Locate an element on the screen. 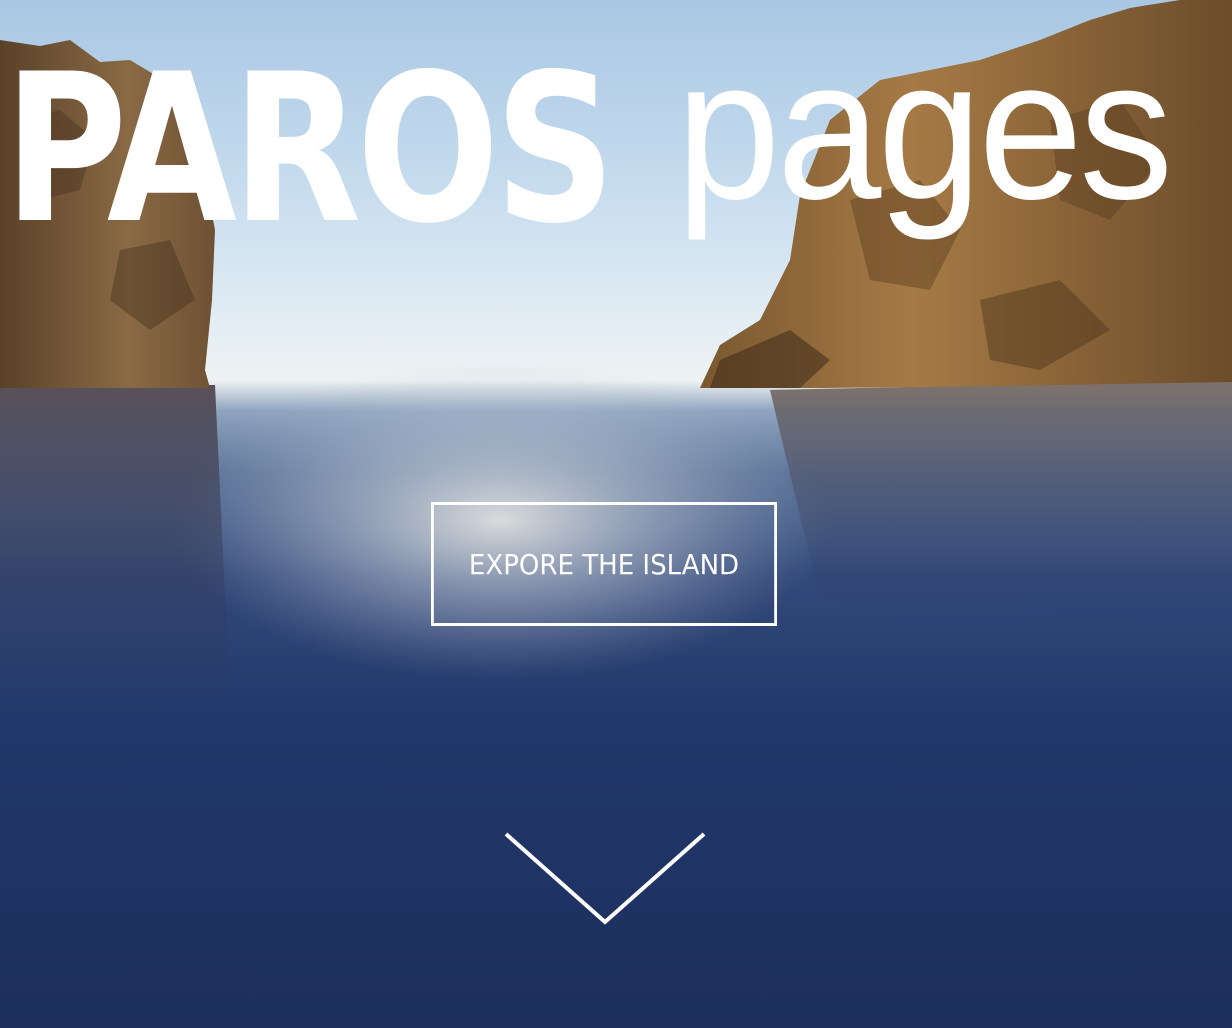  logo-bold-text: PAROS is located at coordinates (310, 150).